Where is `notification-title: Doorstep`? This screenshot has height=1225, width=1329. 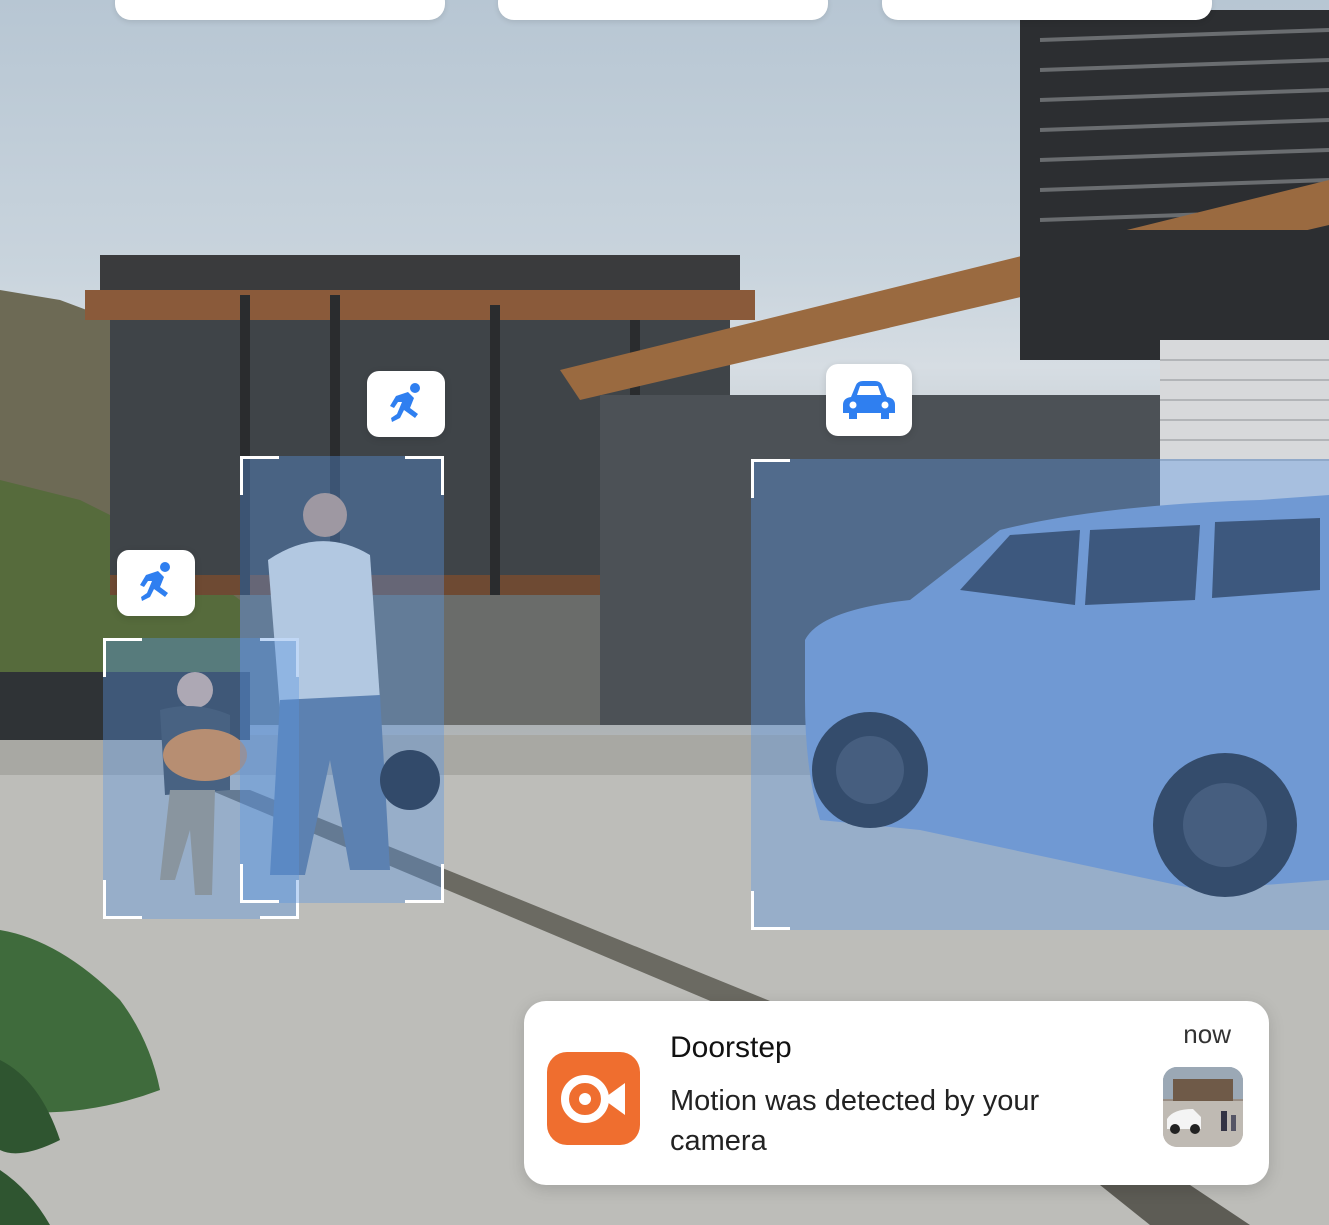
notification-title: Doorstep is located at coordinates (731, 1047).